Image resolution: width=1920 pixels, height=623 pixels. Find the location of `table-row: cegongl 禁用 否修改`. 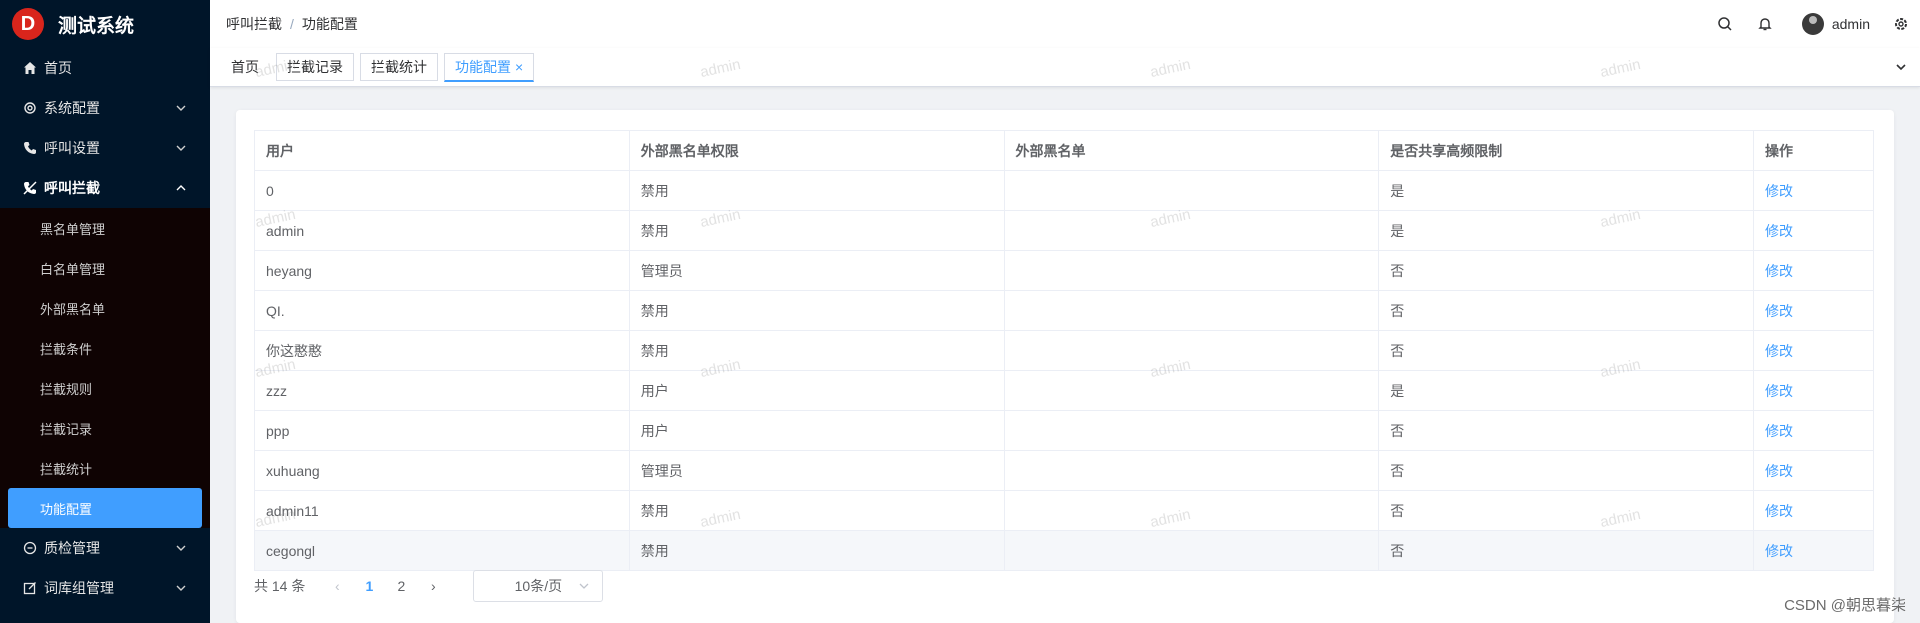

table-row: cegongl 禁用 否修改 is located at coordinates (1064, 550).